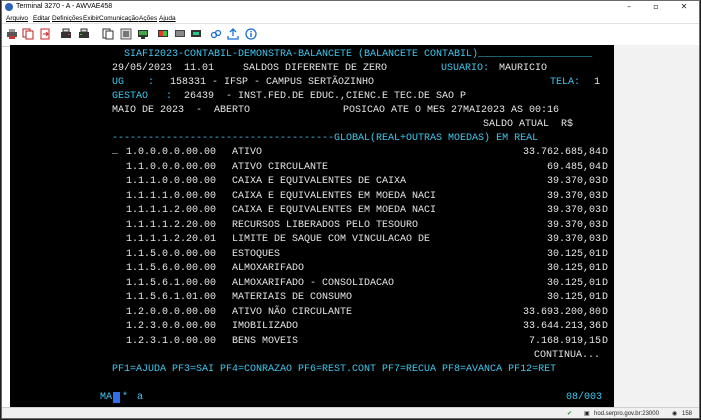 The height and width of the screenshot is (420, 701). Describe the element at coordinates (626, 414) in the screenshot. I see `host-address: hod.serpro.gov.br:23000` at that location.